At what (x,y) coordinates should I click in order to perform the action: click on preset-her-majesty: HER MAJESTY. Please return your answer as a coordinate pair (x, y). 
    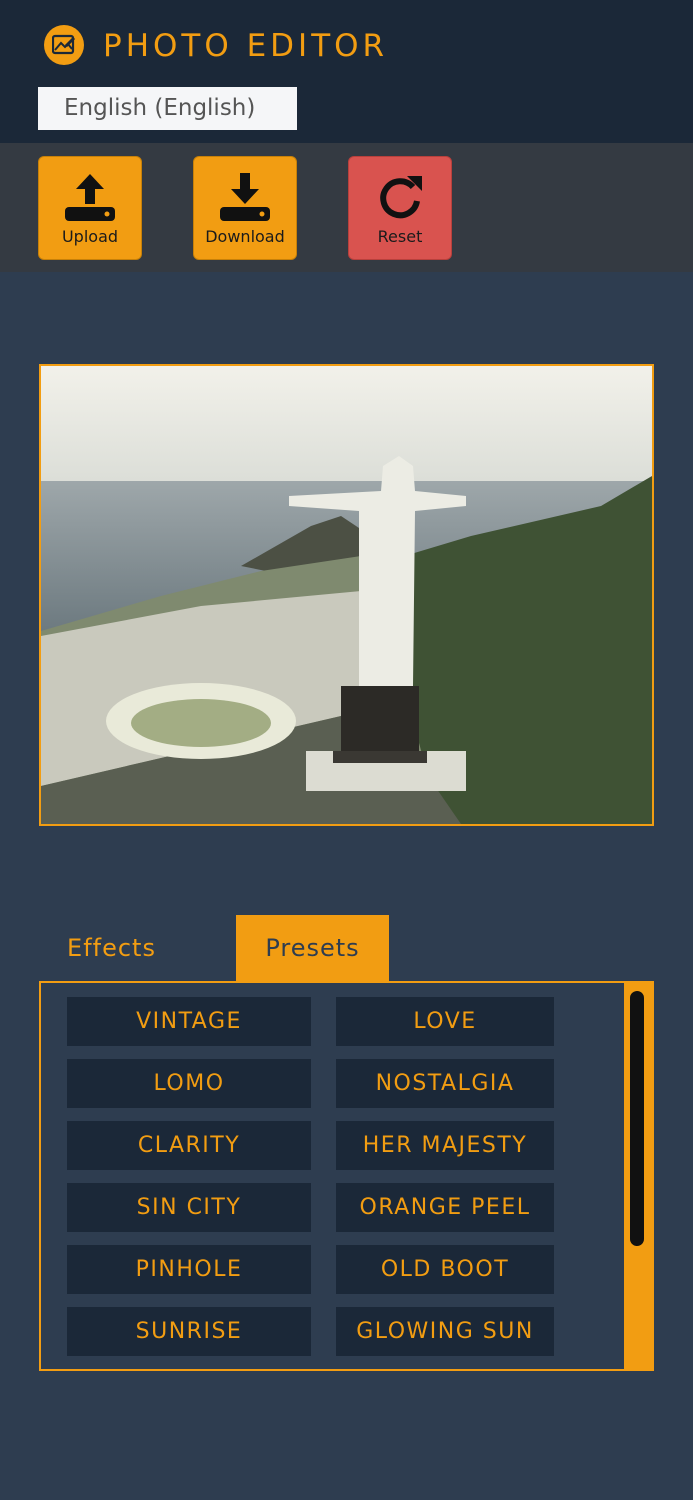
    Looking at the image, I should click on (445, 1145).